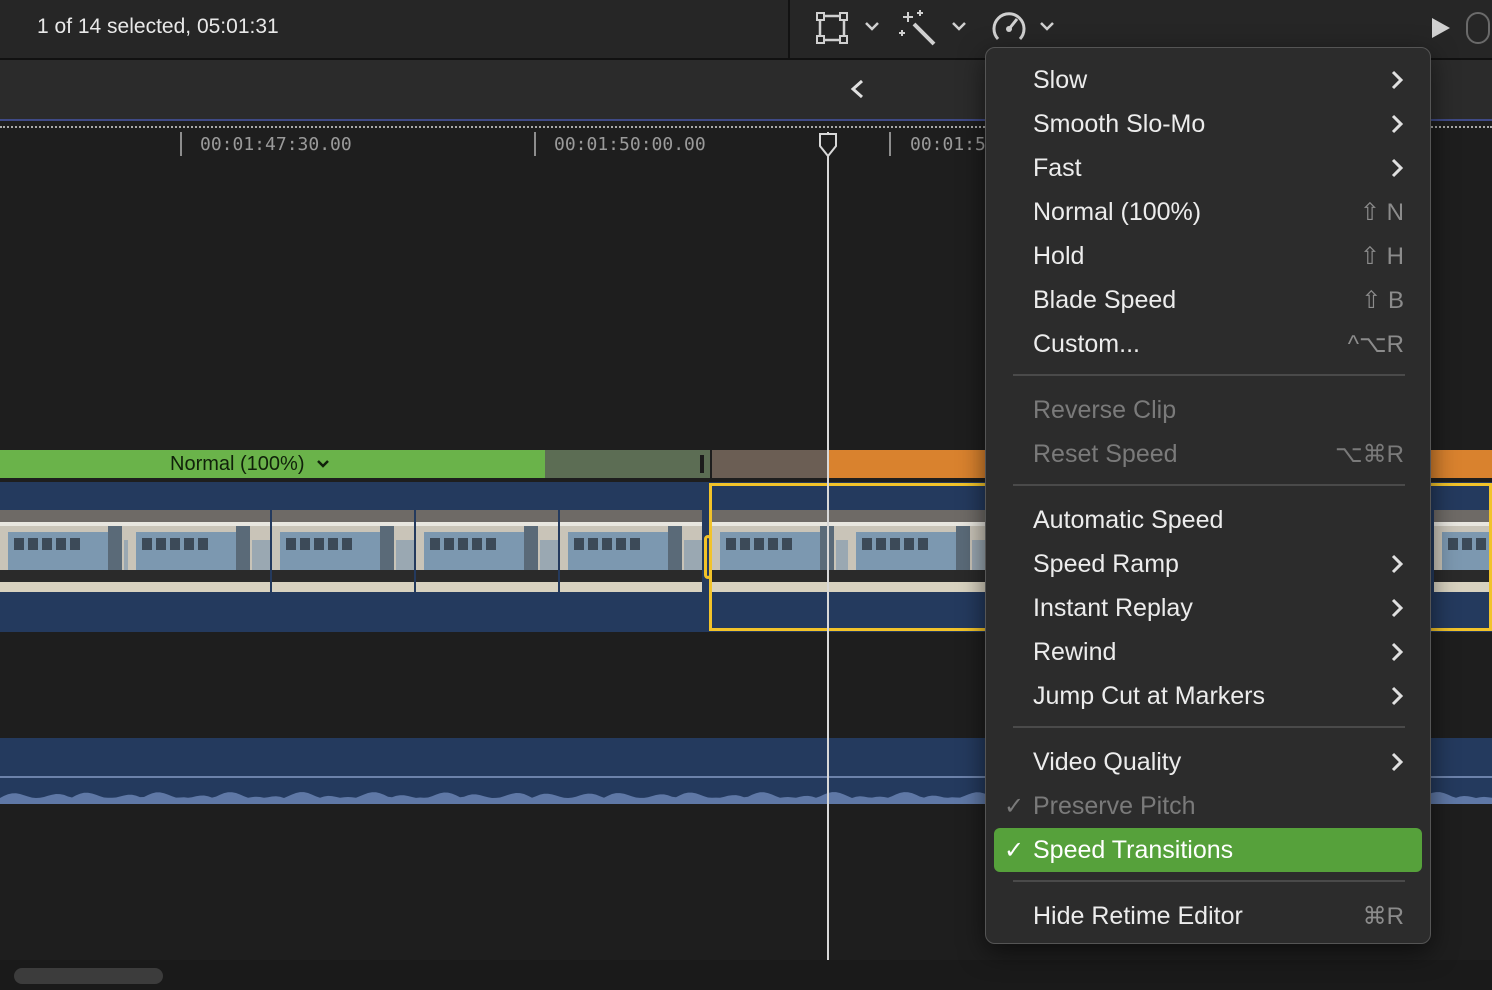 Image resolution: width=1492 pixels, height=990 pixels. I want to click on menu-item-hide-retime-editor: Hide Retime Editor ⌘R, so click(1208, 916).